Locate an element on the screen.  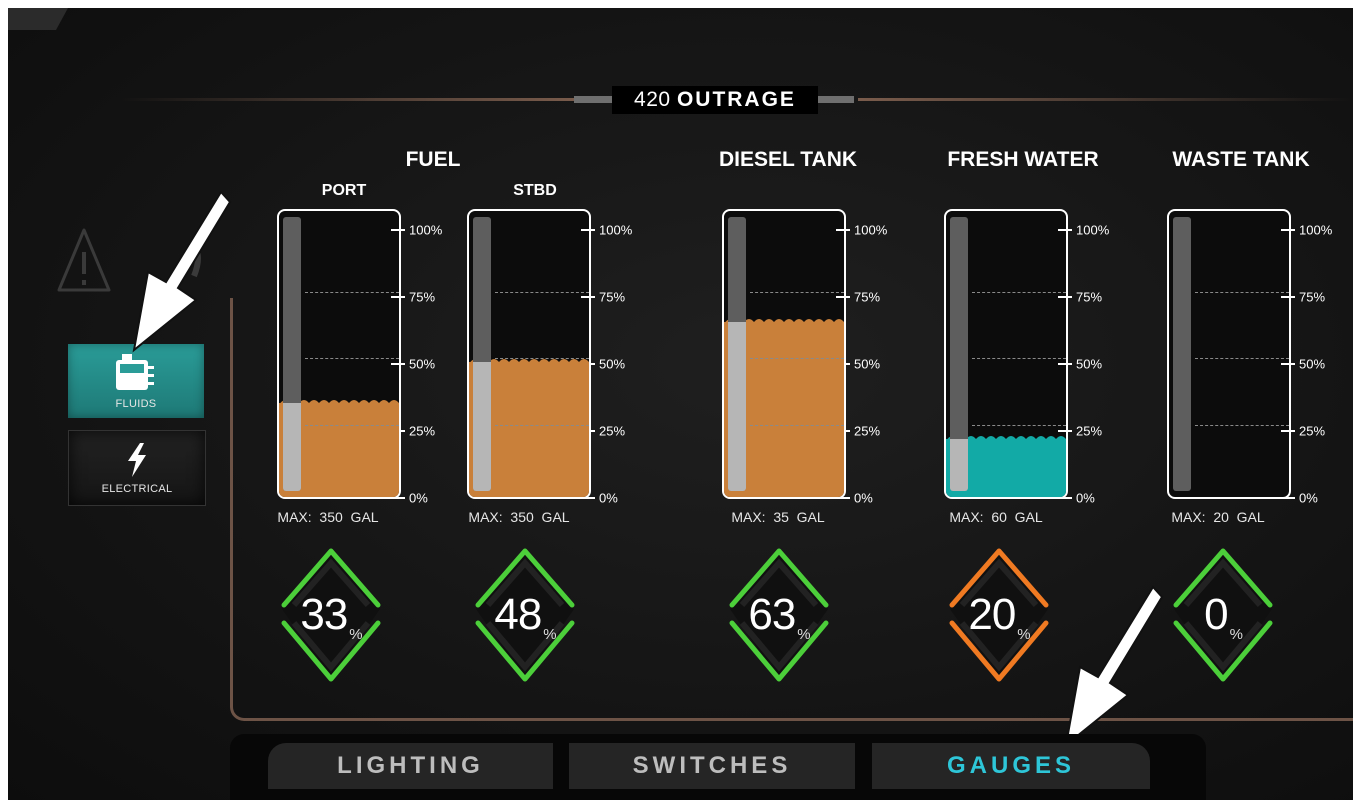
fresh-water-group-title: FRESH WATER is located at coordinates (1023, 159).